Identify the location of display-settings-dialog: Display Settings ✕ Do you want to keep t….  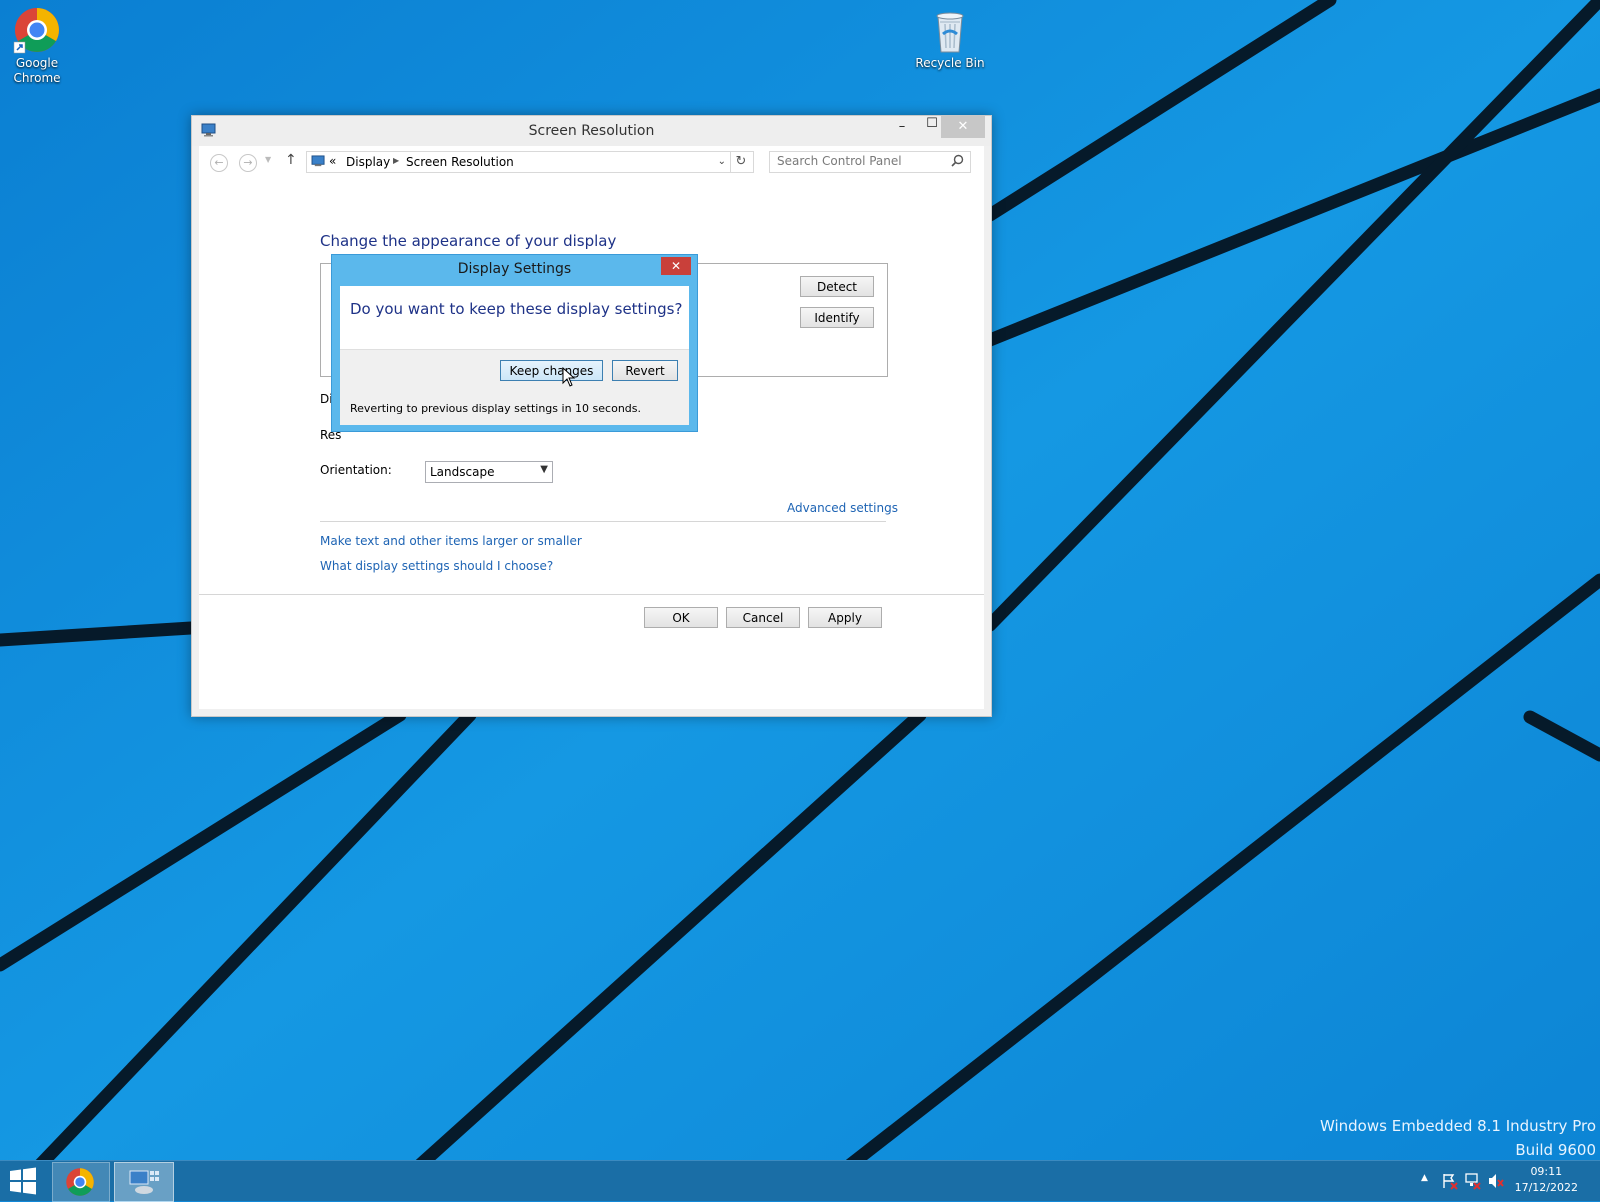
(514, 343).